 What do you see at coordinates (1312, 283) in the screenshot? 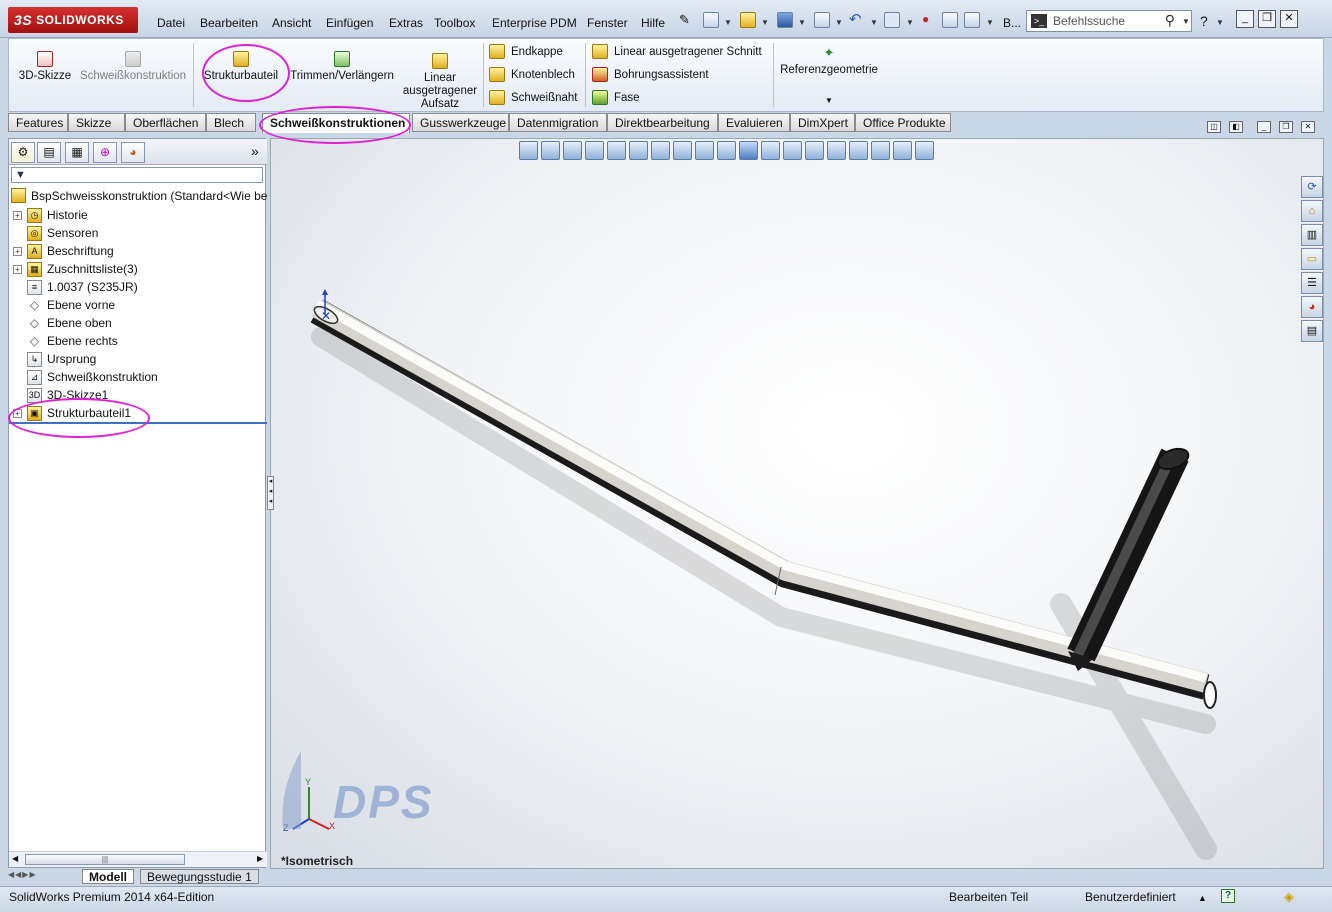
I see `view-palette-icon: ☰` at bounding box center [1312, 283].